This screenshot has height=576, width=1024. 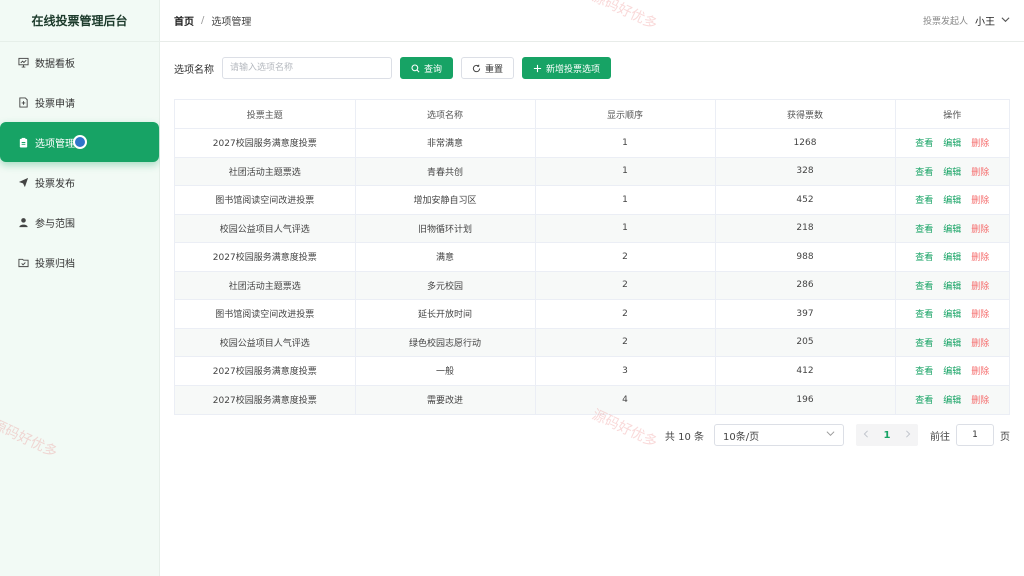 What do you see at coordinates (805, 143) in the screenshot?
I see `cell-votes: 1268` at bounding box center [805, 143].